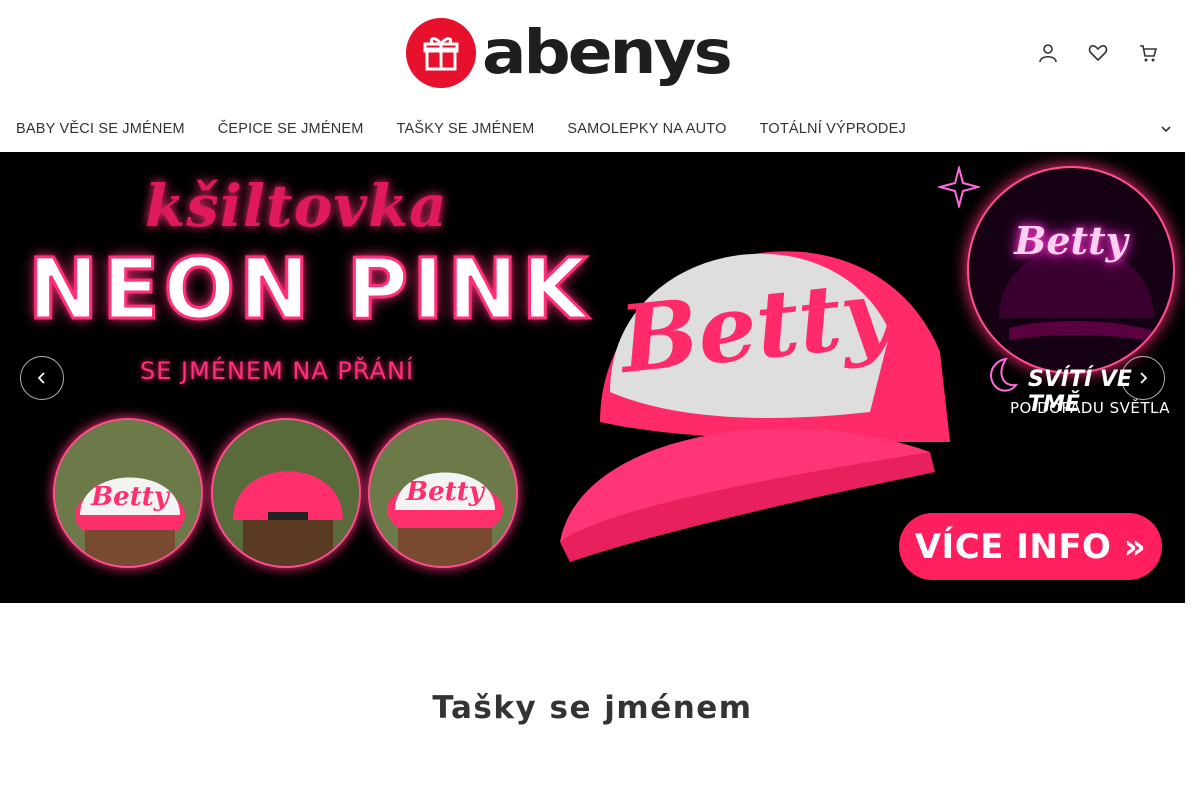 This screenshot has height=800, width=1200. Describe the element at coordinates (1148, 53) in the screenshot. I see `cart-icon` at that location.